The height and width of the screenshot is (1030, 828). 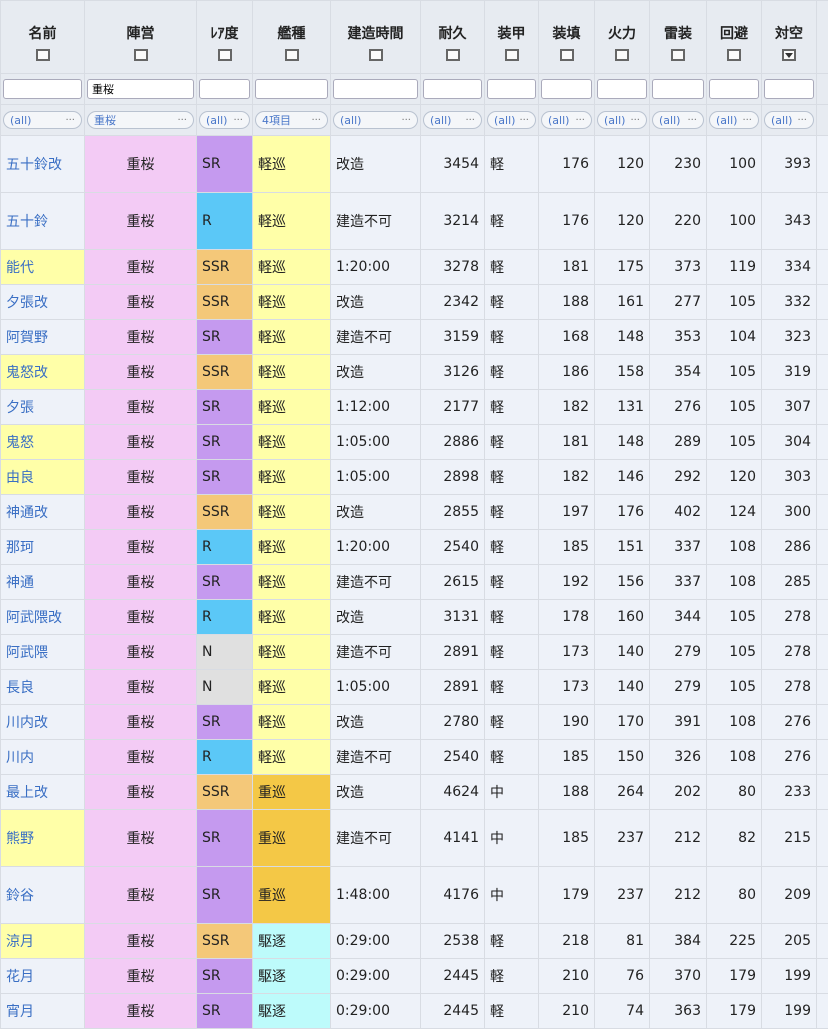 What do you see at coordinates (734, 37) in the screenshot?
I see `column-header-10: 回避` at bounding box center [734, 37].